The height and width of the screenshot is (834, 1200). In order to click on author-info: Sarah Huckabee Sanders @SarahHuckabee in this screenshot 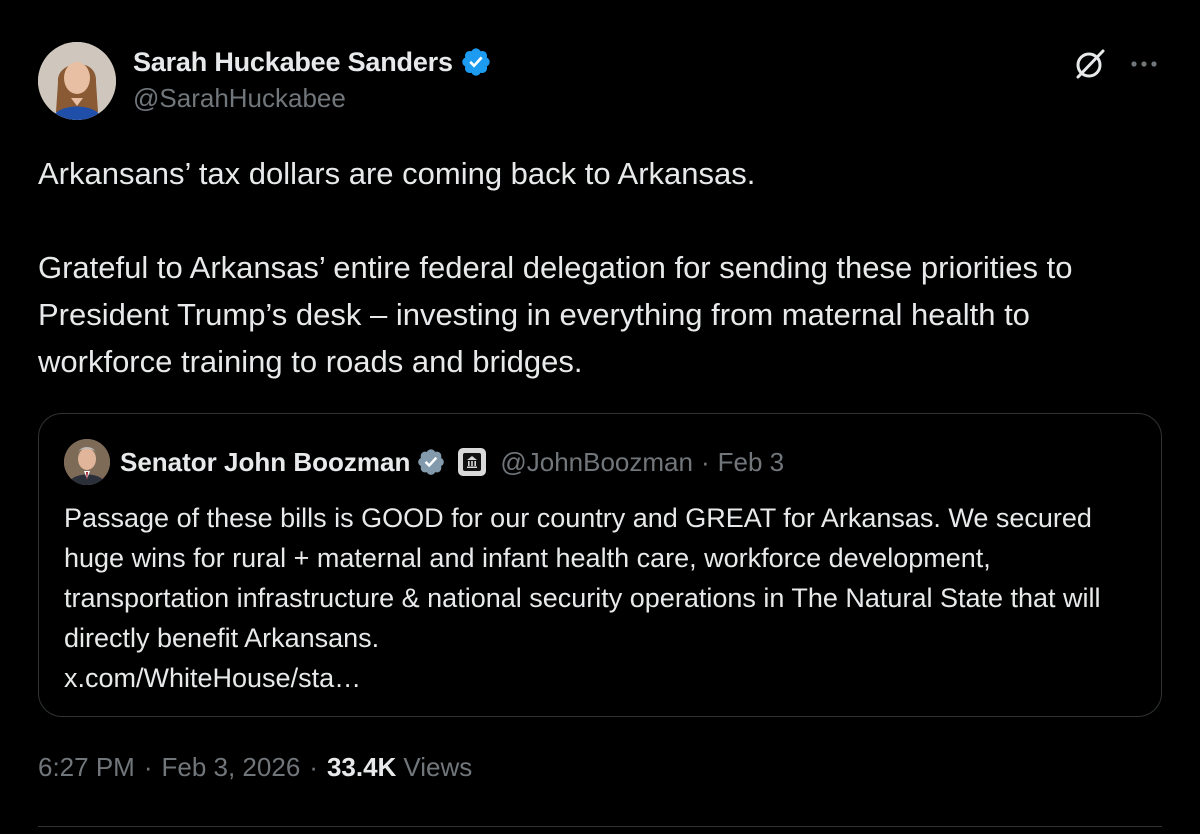, I will do `click(312, 78)`.